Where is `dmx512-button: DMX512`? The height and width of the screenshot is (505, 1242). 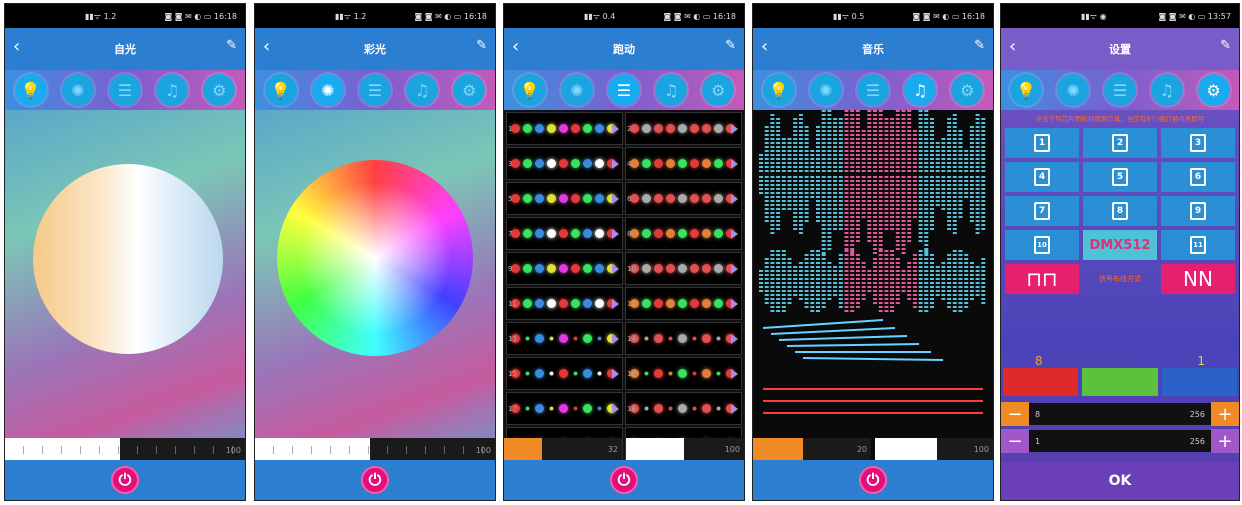
dmx512-button: DMX512 is located at coordinates (1120, 245).